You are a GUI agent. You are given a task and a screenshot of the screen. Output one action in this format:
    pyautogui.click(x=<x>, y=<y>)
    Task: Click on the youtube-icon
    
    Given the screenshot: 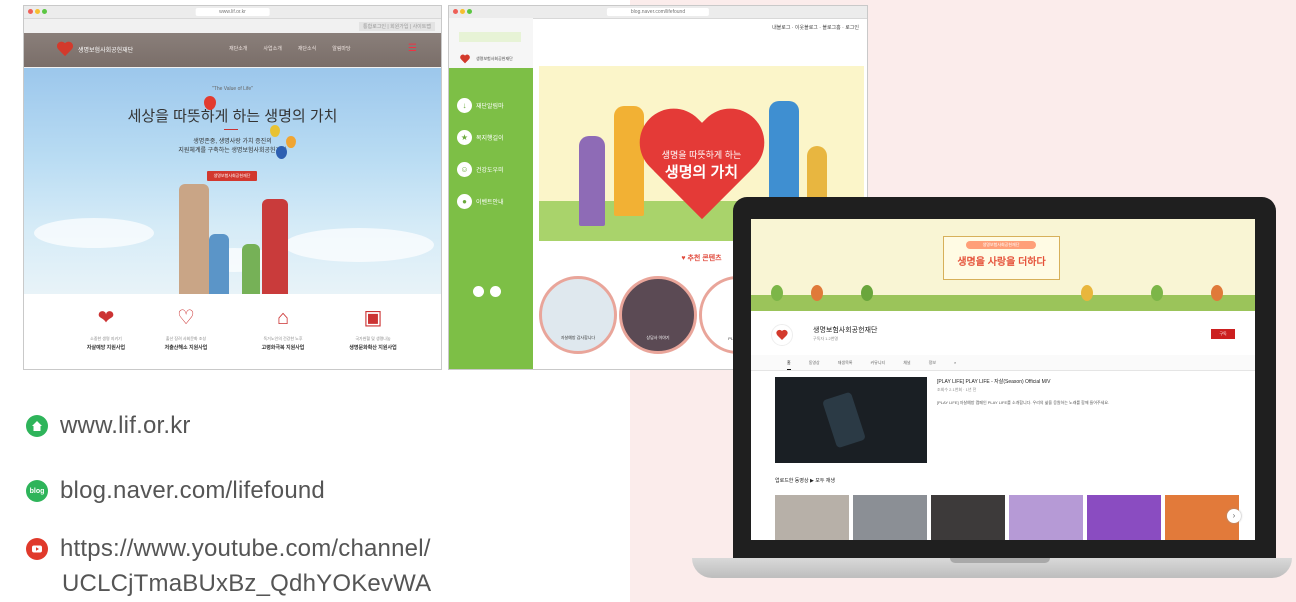 What is the action you would take?
    pyautogui.click(x=37, y=549)
    